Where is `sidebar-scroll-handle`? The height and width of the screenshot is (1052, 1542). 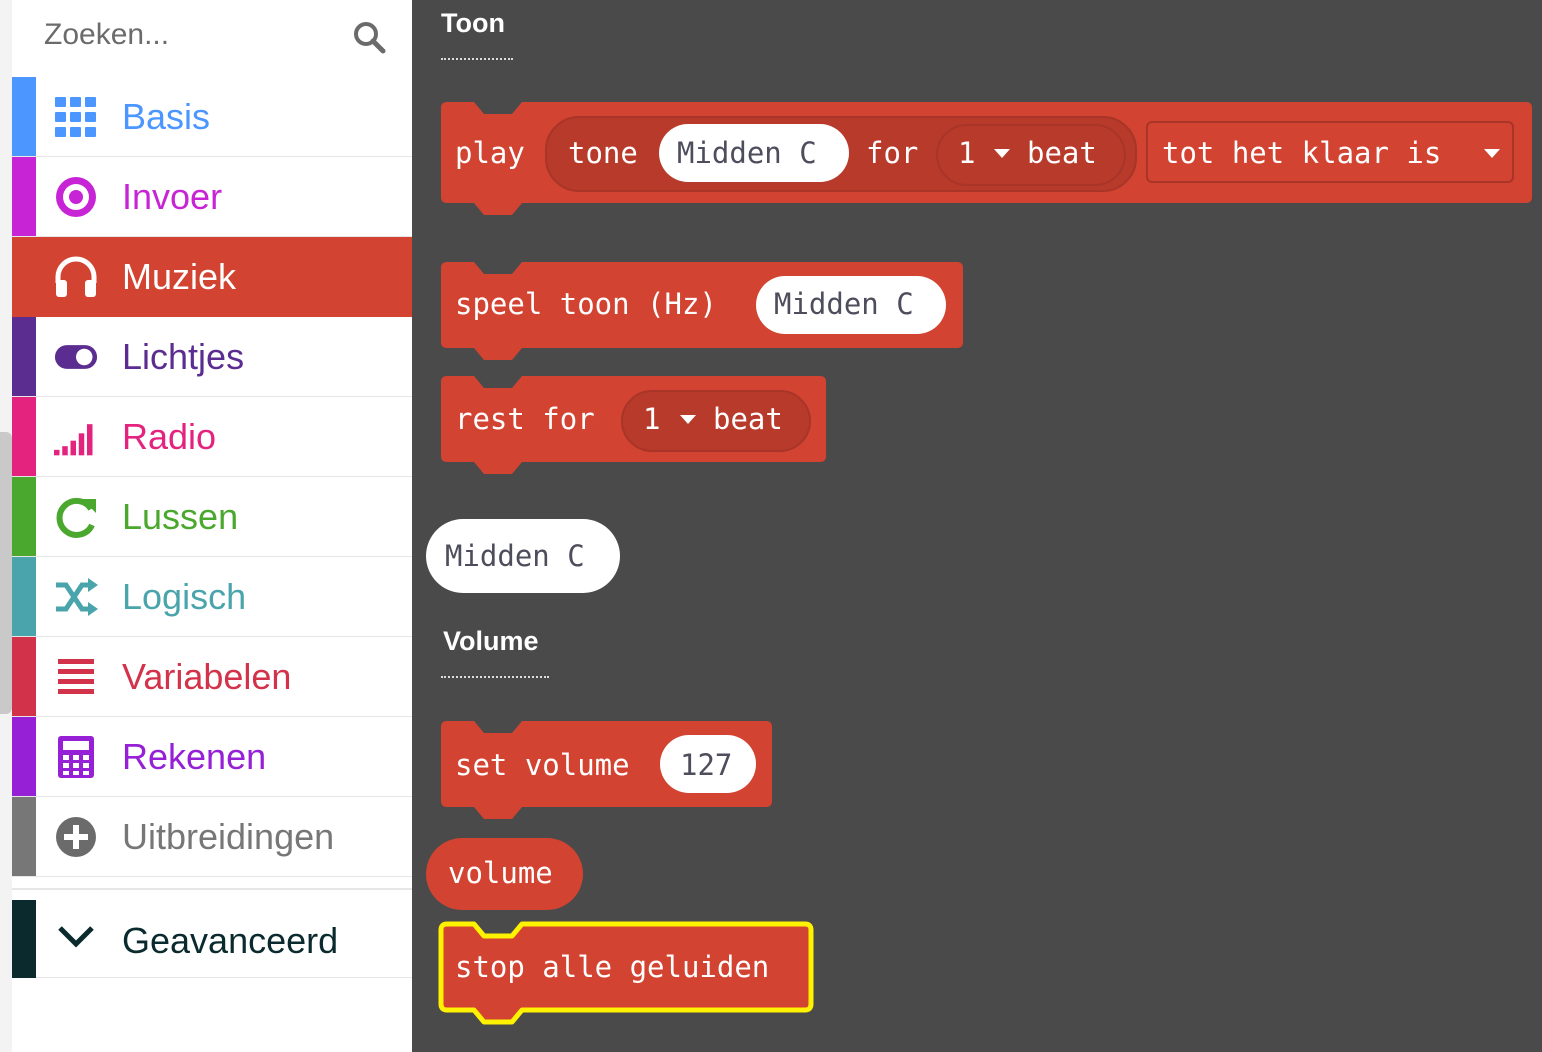 sidebar-scroll-handle is located at coordinates (6, 573).